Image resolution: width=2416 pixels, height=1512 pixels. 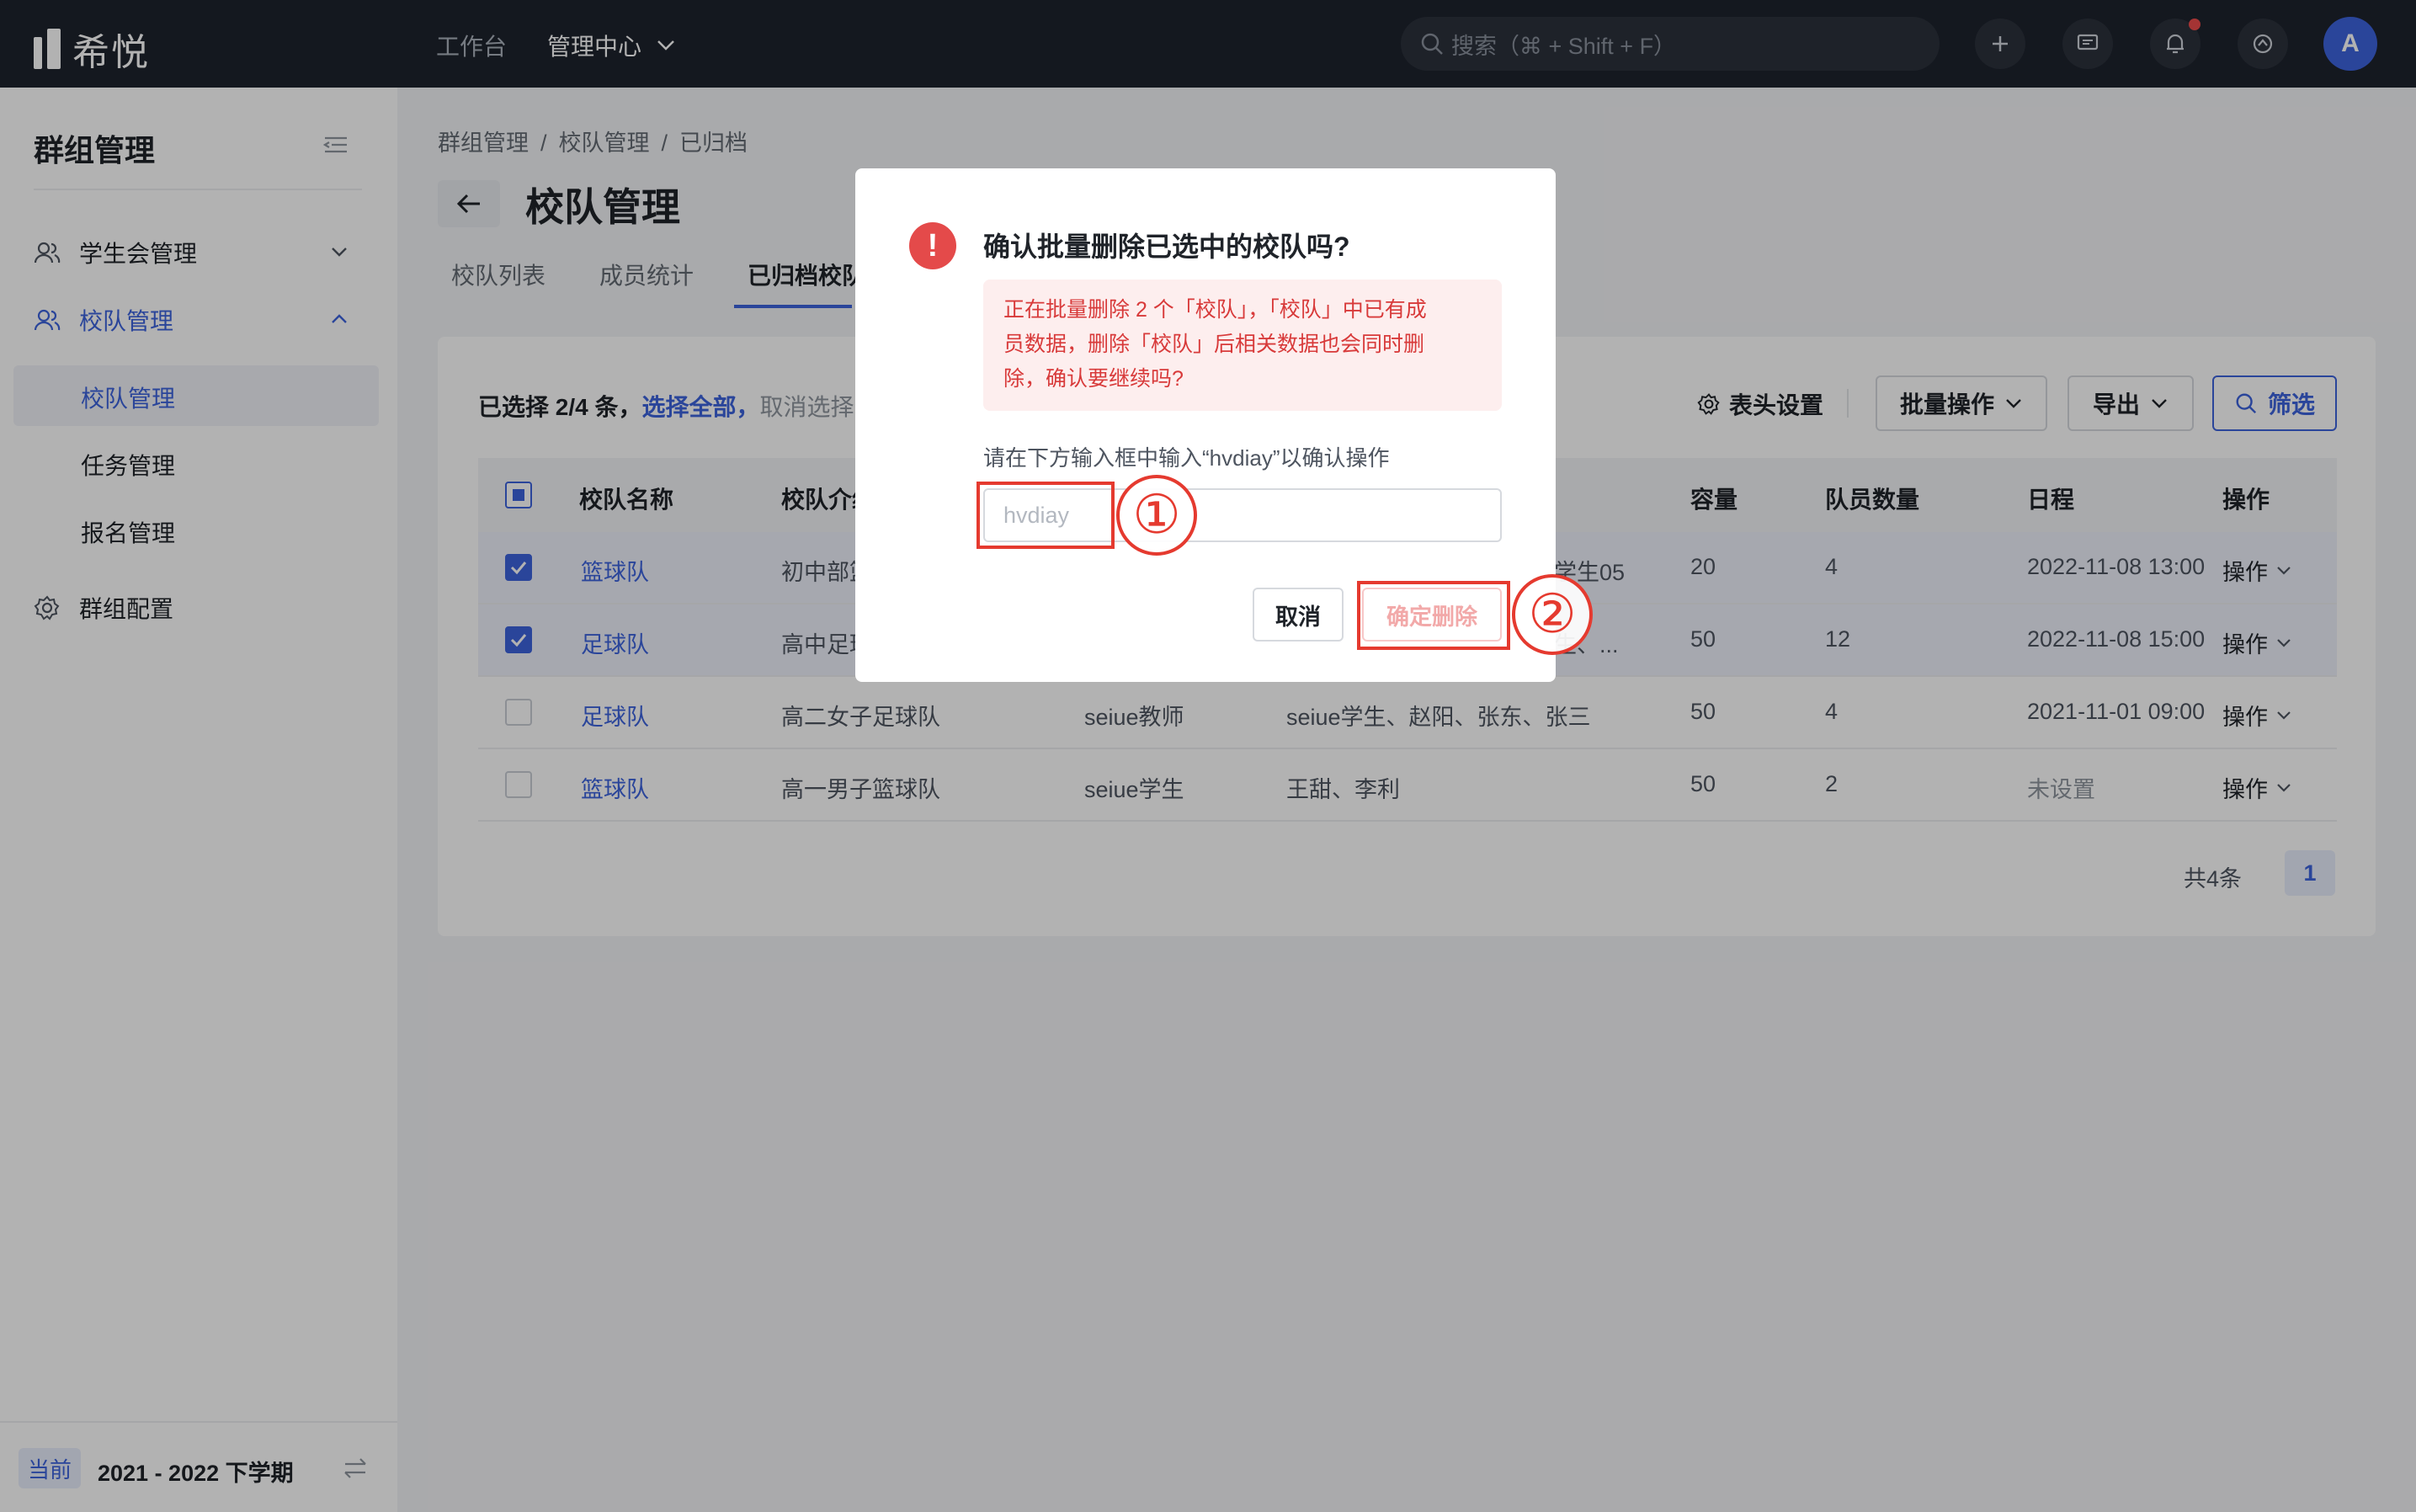 What do you see at coordinates (1298, 615) in the screenshot?
I see `cancel-button: 取消` at bounding box center [1298, 615].